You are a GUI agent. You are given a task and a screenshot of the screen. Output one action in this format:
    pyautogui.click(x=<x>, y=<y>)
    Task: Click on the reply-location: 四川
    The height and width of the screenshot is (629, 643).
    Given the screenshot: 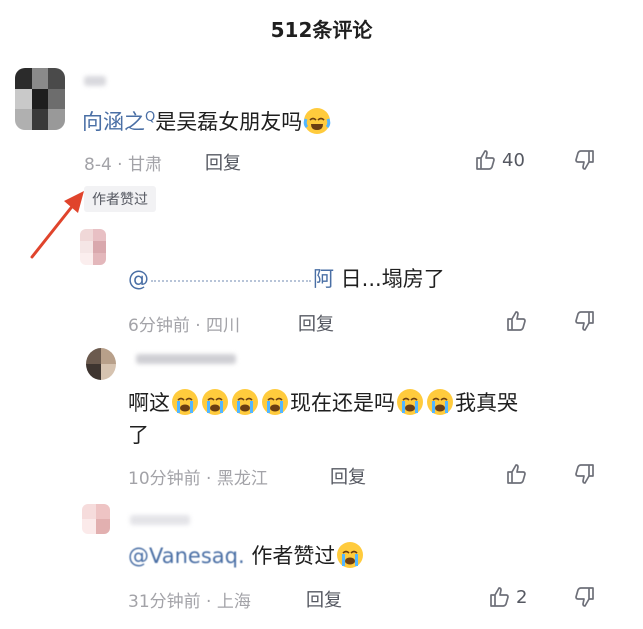 What is the action you would take?
    pyautogui.click(x=223, y=326)
    